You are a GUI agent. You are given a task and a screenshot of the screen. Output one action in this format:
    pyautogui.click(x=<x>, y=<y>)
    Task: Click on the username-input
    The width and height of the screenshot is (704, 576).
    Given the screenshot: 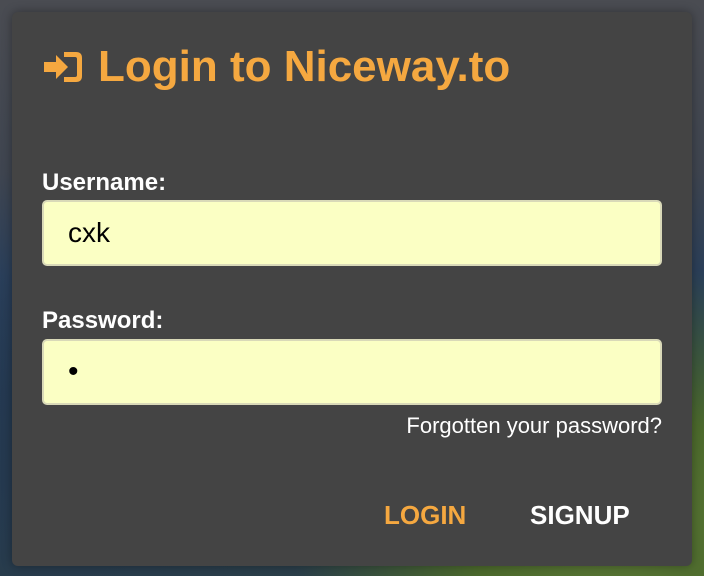 What is the action you would take?
    pyautogui.click(x=352, y=233)
    